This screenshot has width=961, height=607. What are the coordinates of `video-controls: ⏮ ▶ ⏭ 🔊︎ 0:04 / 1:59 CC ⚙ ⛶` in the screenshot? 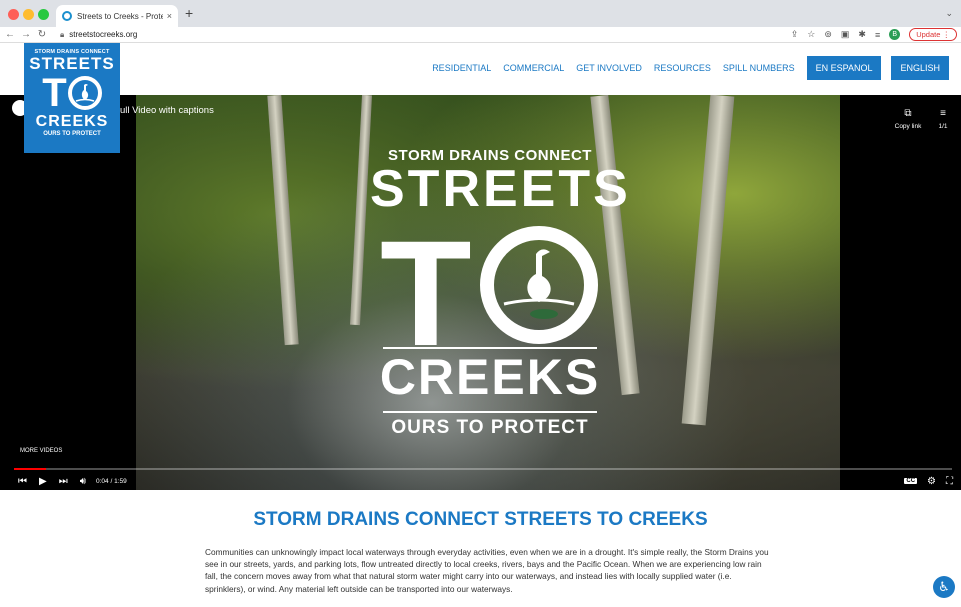 It's located at (480, 481).